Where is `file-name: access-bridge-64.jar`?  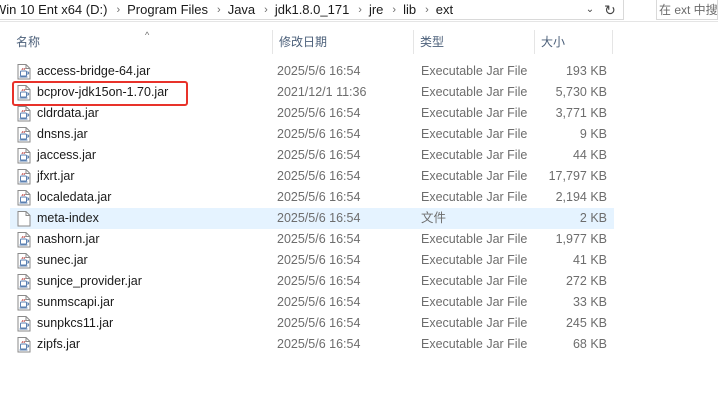
file-name: access-bridge-64.jar is located at coordinates (93, 71).